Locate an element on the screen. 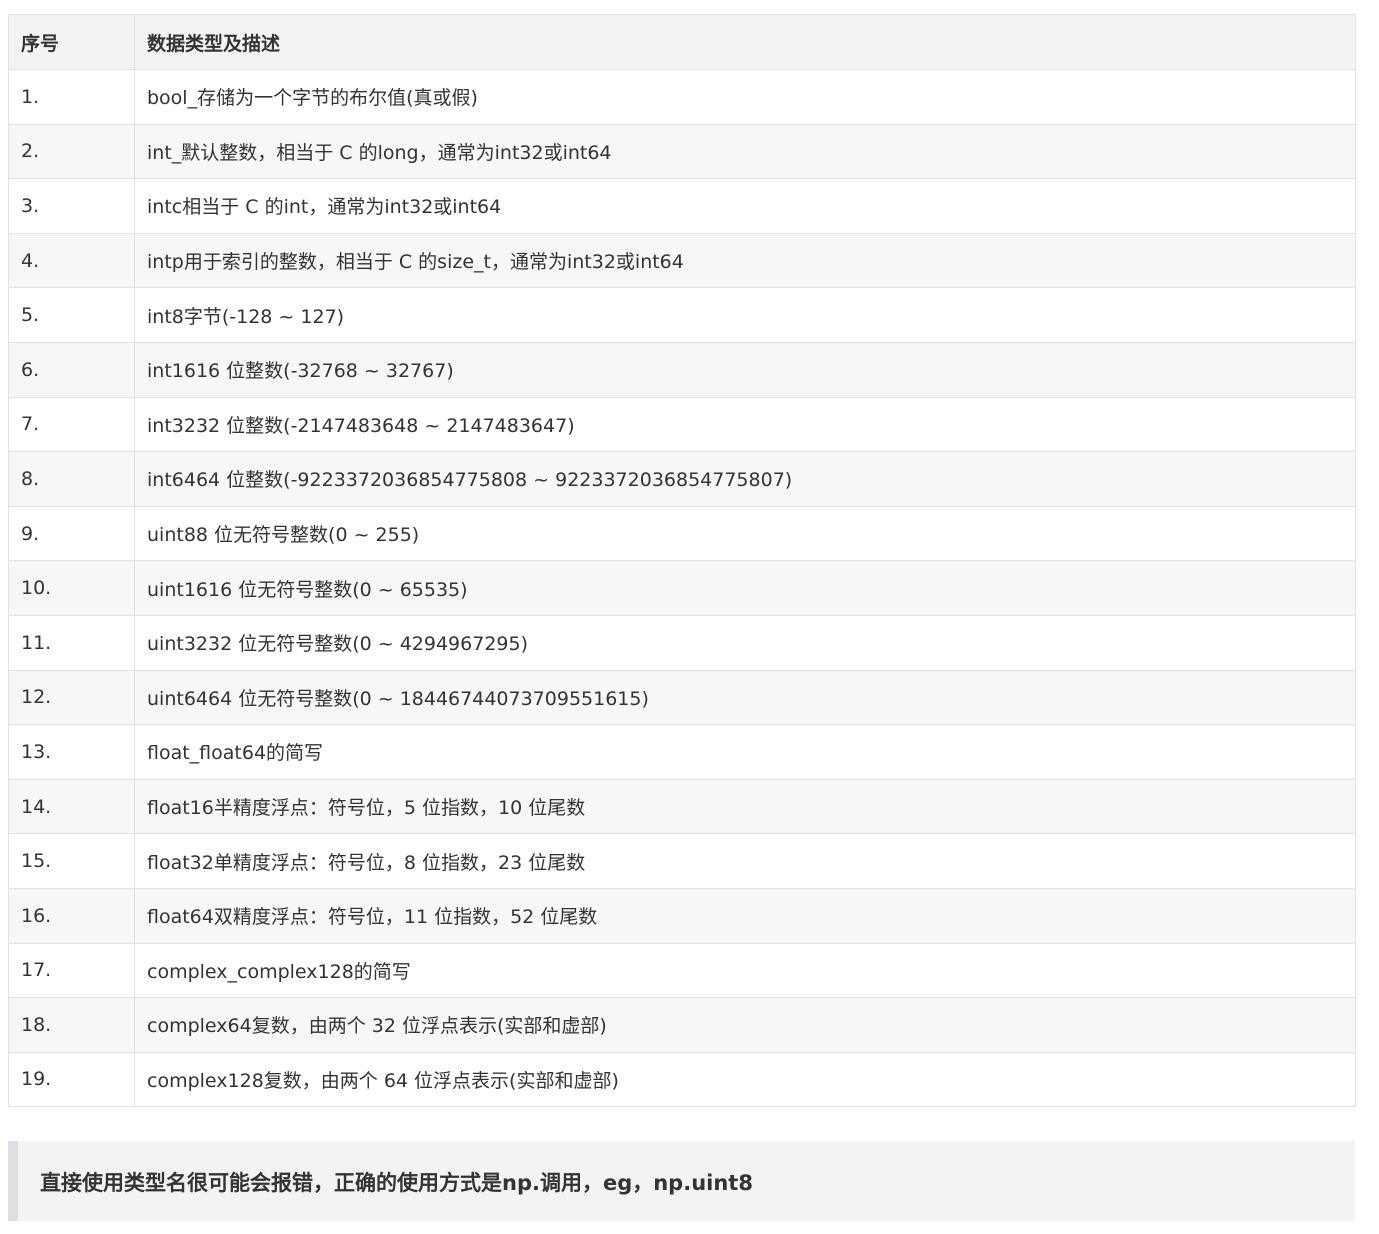 This screenshot has height=1234, width=1379. row-description-cell: float64双精度浮点：符号位，11 位指数，52 位尾数 is located at coordinates (745, 915).